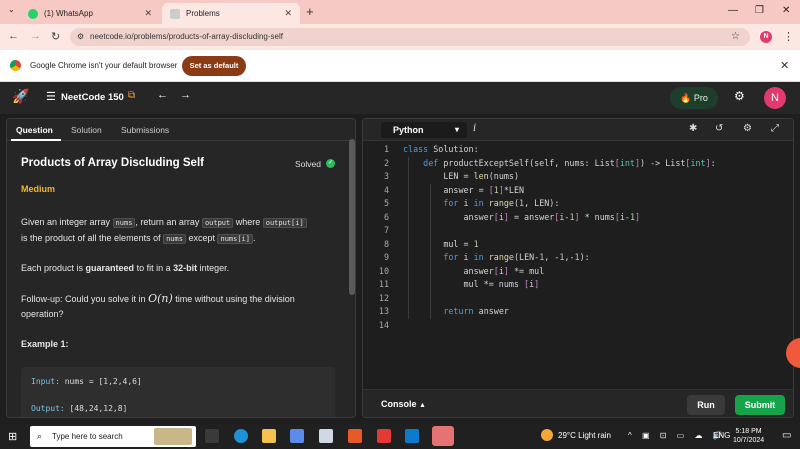 The width and height of the screenshot is (800, 449). I want to click on vscode-icon, so click(412, 436).